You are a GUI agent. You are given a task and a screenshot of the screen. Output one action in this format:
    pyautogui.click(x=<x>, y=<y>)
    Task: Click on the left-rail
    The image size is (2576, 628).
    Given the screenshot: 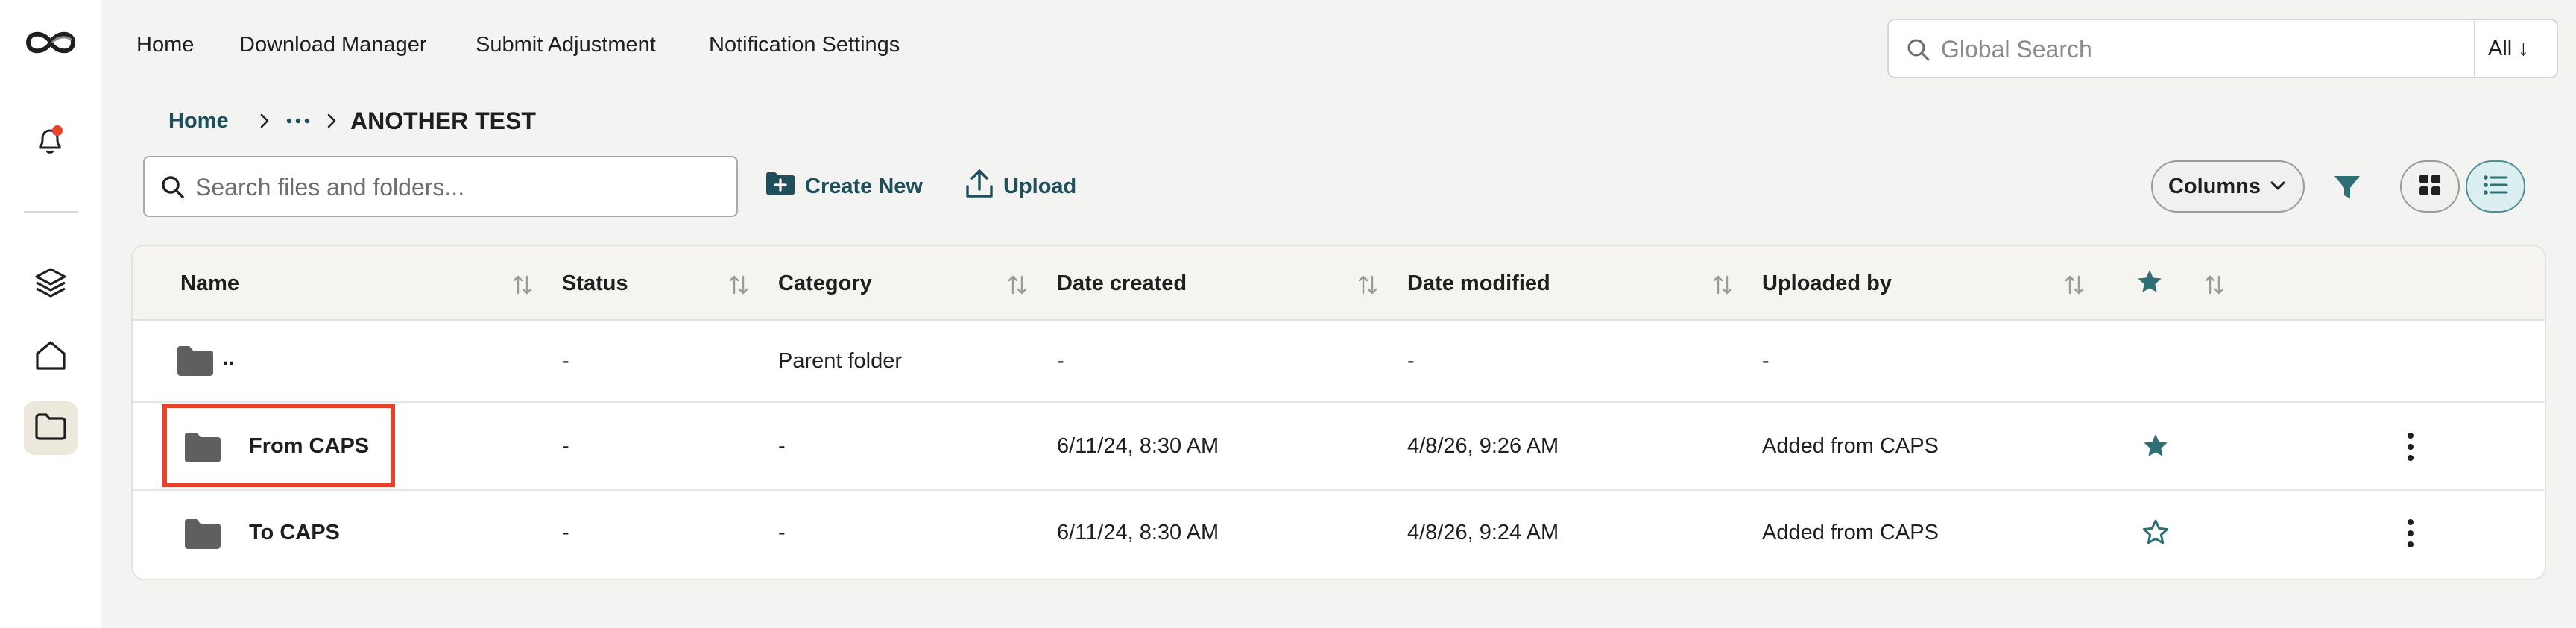 What is the action you would take?
    pyautogui.click(x=50, y=314)
    